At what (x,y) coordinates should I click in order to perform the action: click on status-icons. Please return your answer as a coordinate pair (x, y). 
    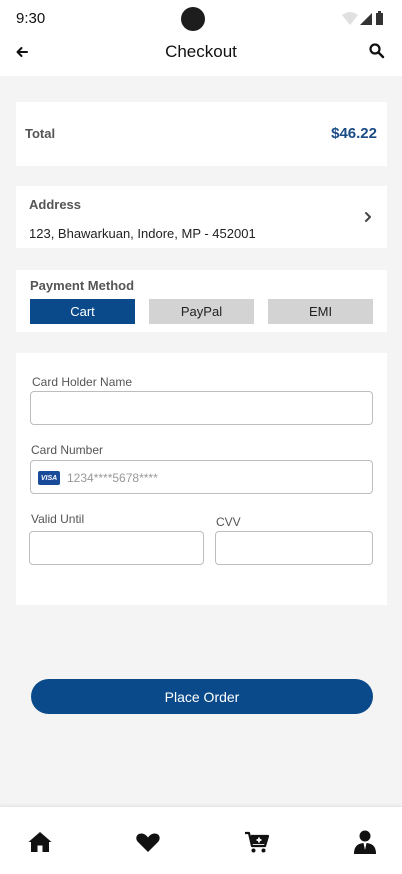
    Looking at the image, I should click on (362, 18).